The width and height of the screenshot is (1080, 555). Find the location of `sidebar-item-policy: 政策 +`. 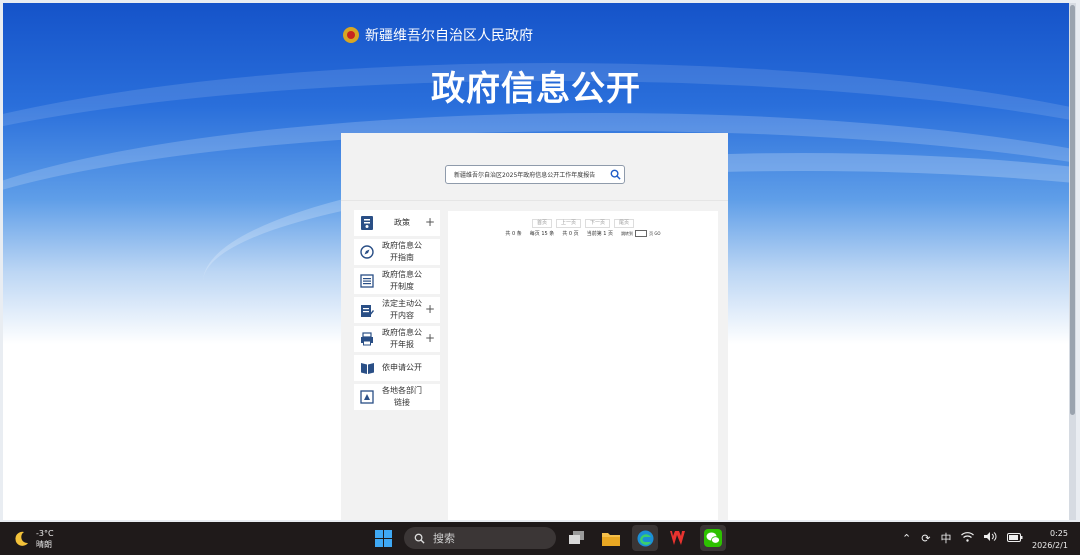

sidebar-item-policy: 政策 + is located at coordinates (397, 223).